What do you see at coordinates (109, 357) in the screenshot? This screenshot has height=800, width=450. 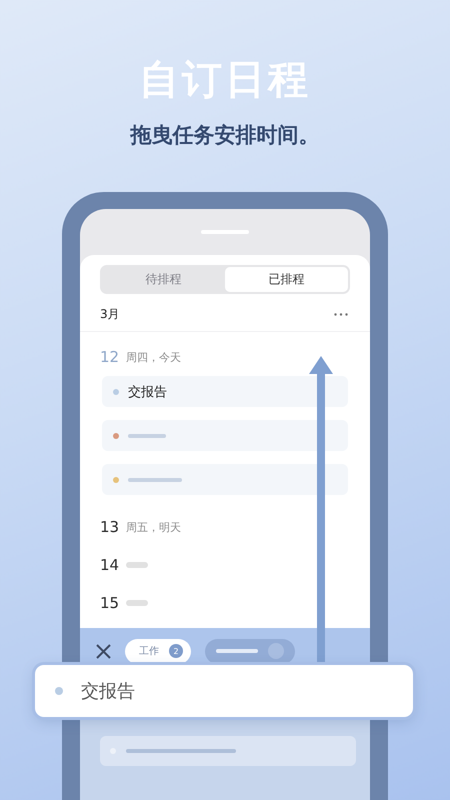 I see `day-number: 12` at bounding box center [109, 357].